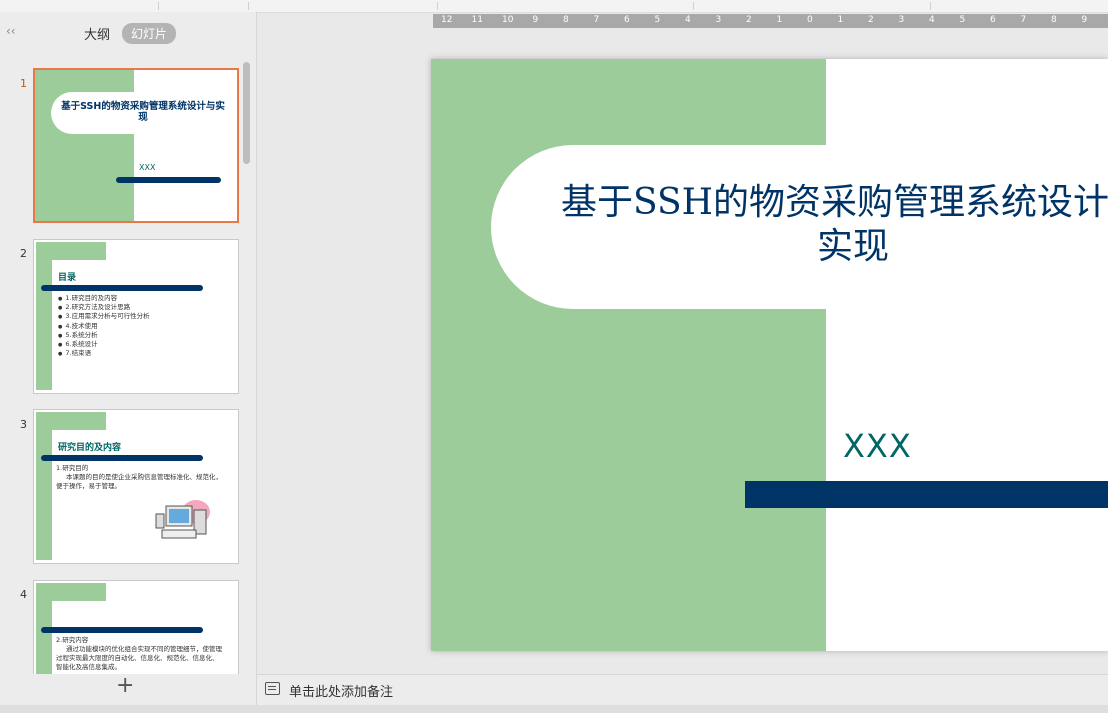 The height and width of the screenshot is (713, 1108). What do you see at coordinates (23, 424) in the screenshot?
I see `slide-number: 3` at bounding box center [23, 424].